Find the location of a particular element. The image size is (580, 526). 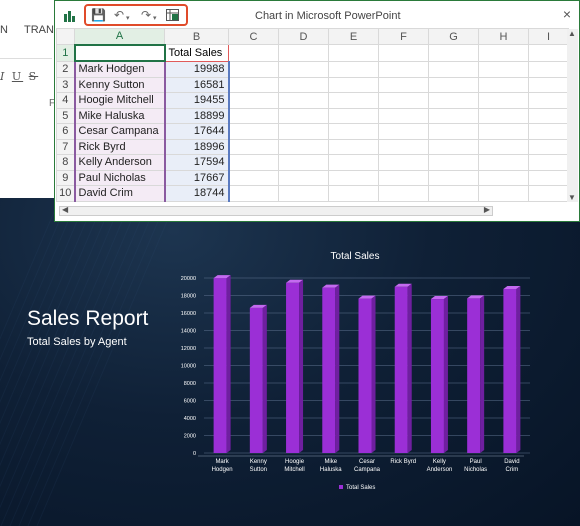

strikethrough-button: S is located at coordinates (34, 76).